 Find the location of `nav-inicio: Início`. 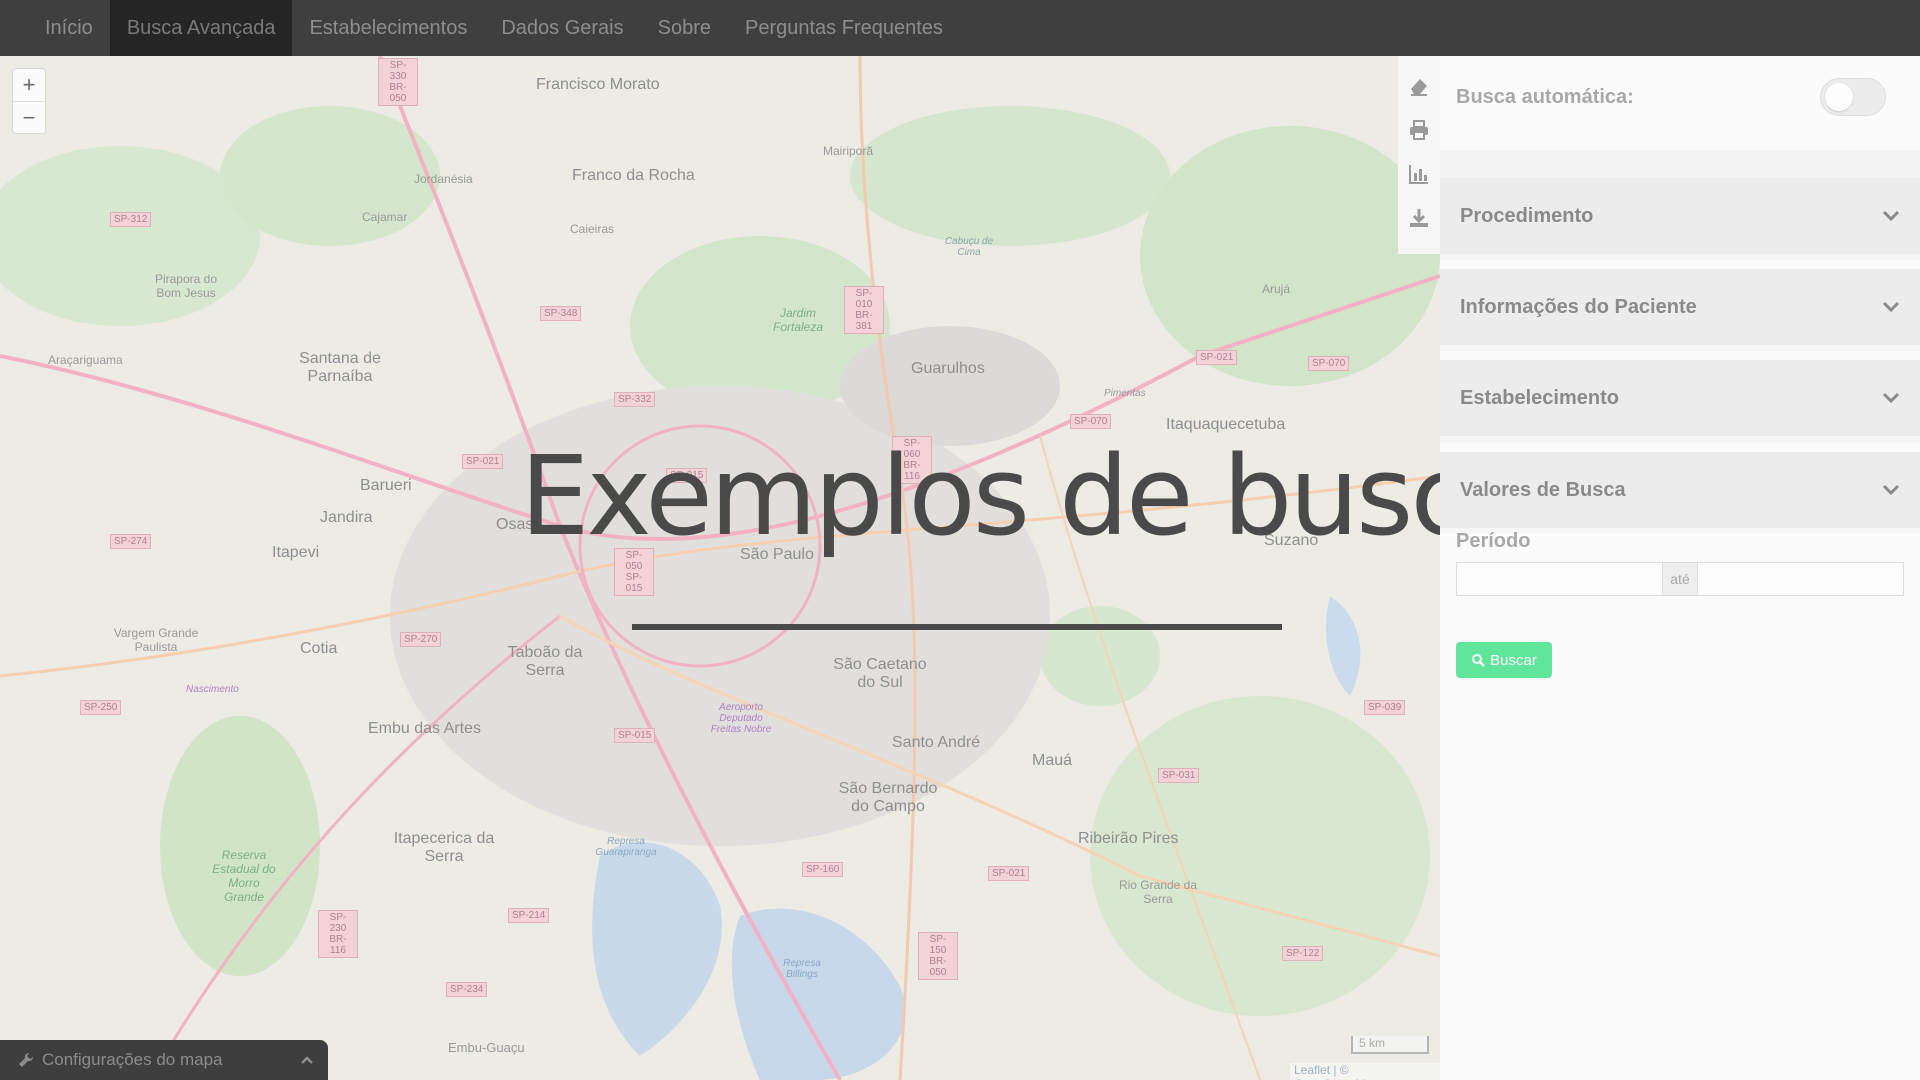

nav-inicio: Início is located at coordinates (69, 28).